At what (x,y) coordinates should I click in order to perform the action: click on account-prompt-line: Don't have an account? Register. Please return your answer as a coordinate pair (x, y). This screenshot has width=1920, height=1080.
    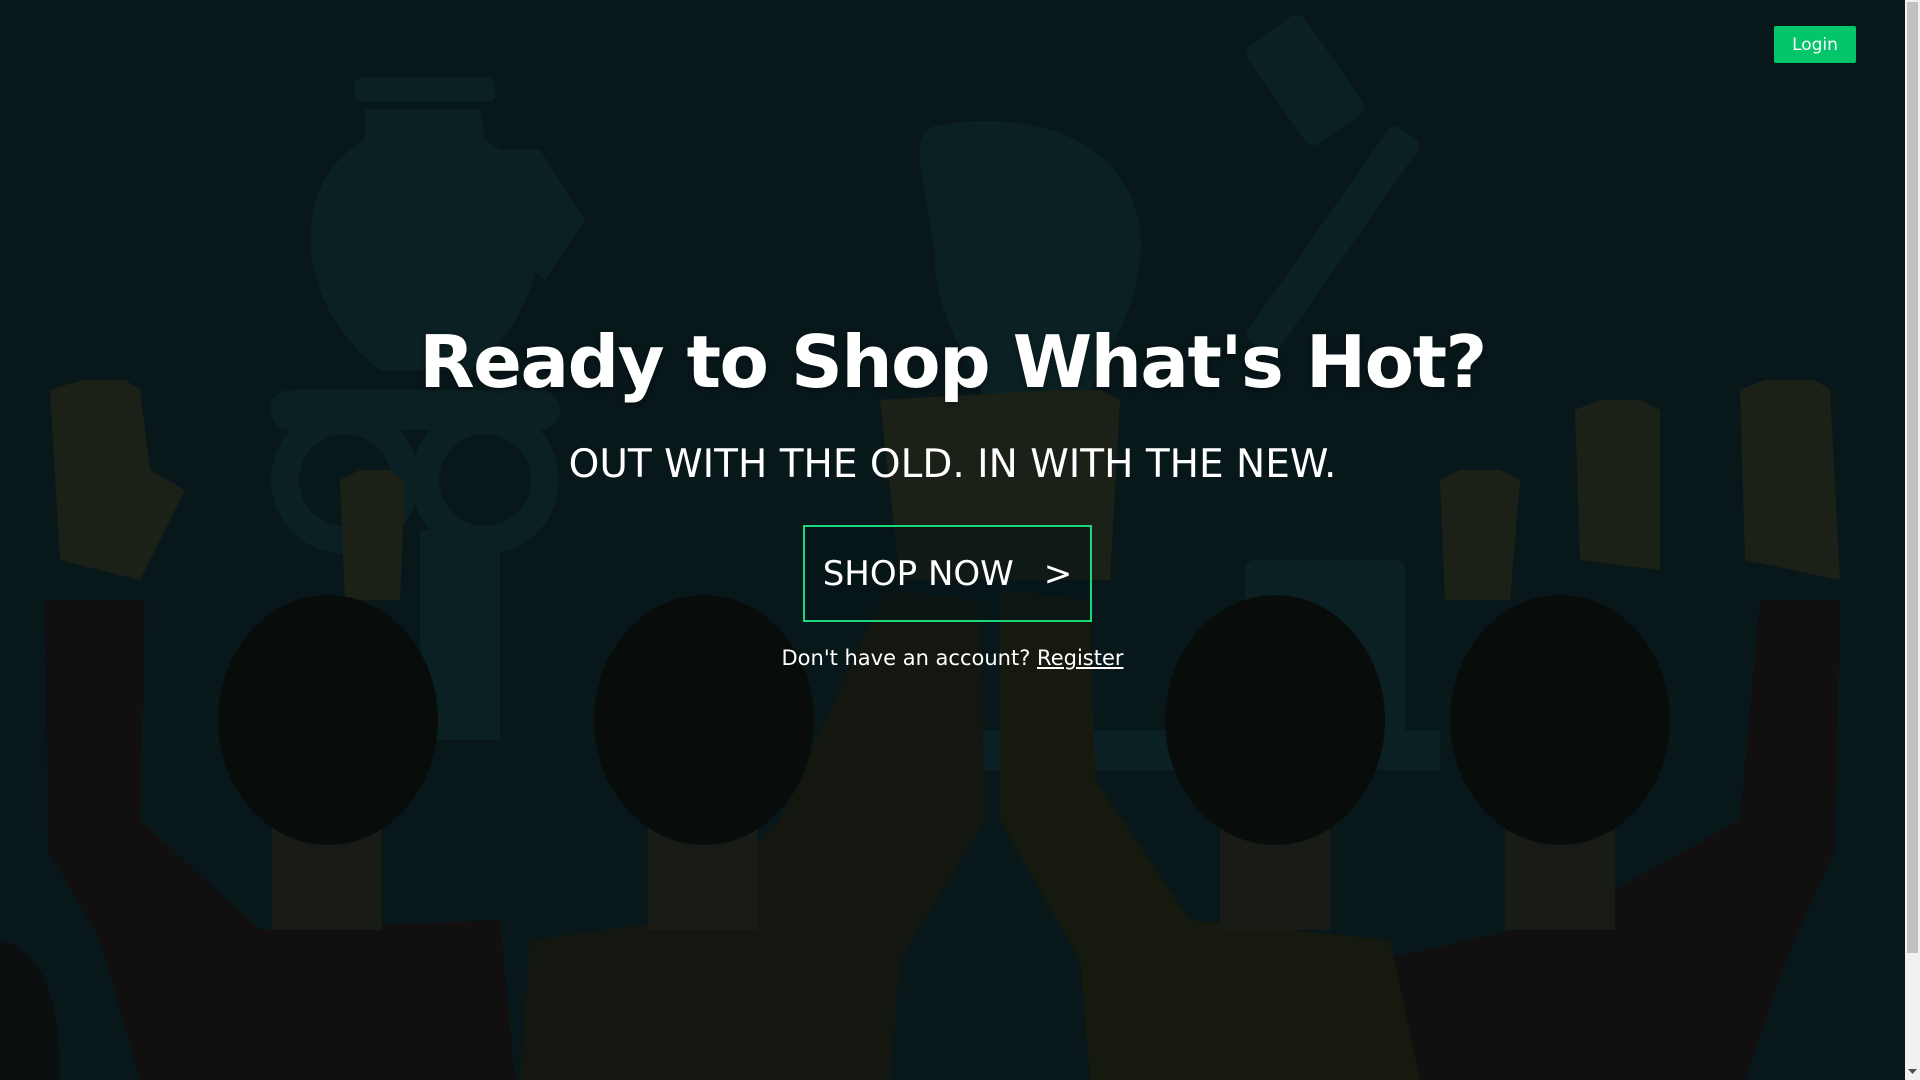
    Looking at the image, I should click on (952, 658).